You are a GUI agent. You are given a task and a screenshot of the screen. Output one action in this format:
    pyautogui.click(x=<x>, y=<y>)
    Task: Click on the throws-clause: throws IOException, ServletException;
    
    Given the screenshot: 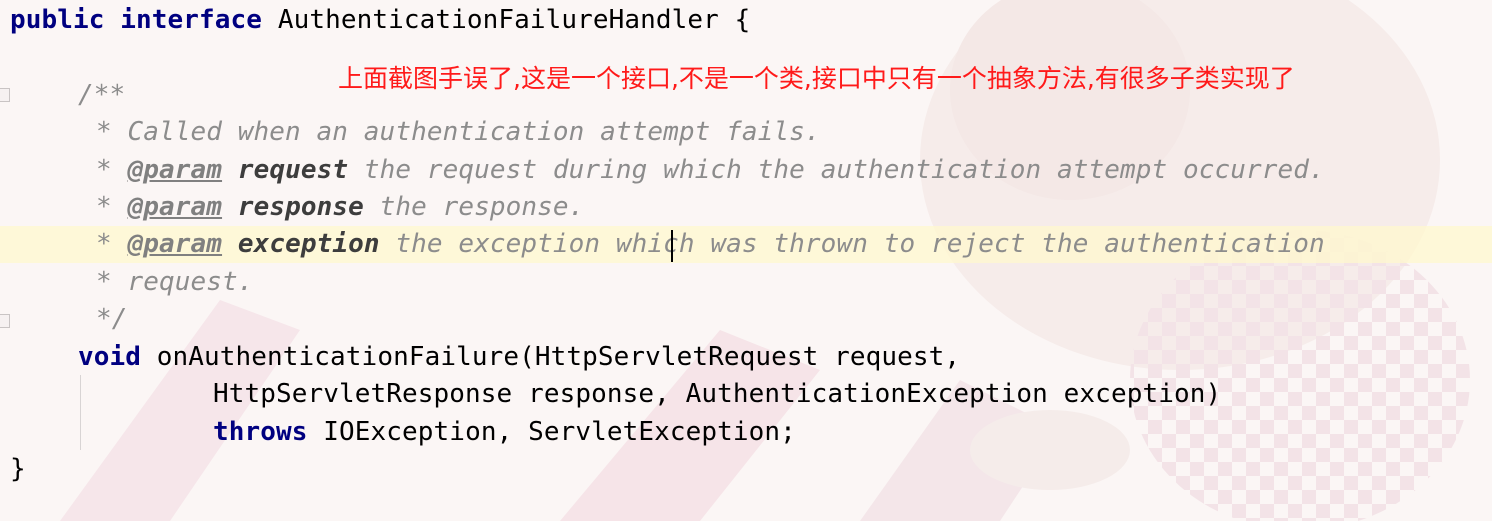 What is the action you would take?
    pyautogui.click(x=504, y=432)
    